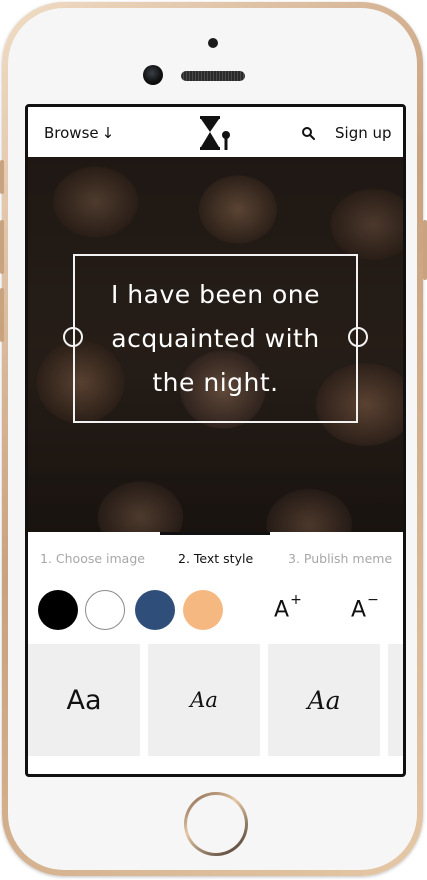 This screenshot has width=427, height=880. I want to click on font-option-handwritten: Aa, so click(204, 700).